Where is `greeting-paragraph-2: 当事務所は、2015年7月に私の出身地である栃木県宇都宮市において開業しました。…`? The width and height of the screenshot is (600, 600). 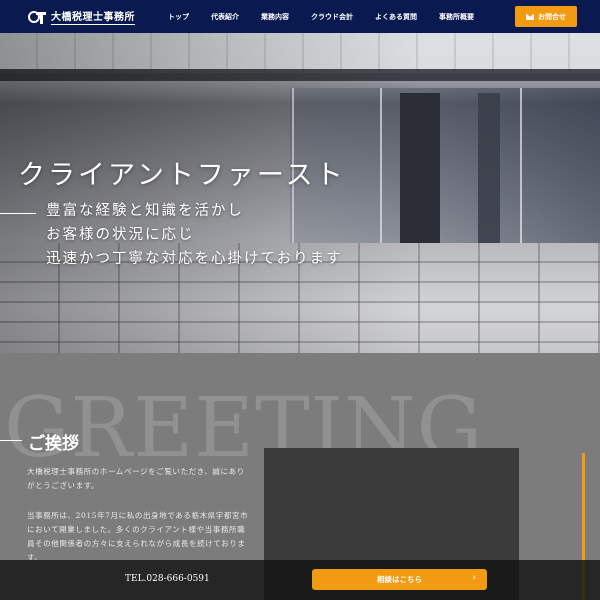
greeting-paragraph-2: 当事務所は、2015年7月に私の出身地である栃木県宇都宮市において開業しました。… is located at coordinates (138, 536).